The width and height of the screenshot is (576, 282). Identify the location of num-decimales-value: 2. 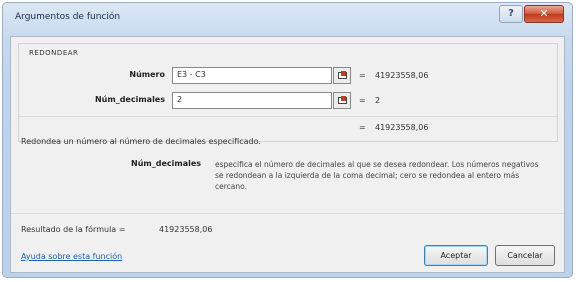
(378, 100).